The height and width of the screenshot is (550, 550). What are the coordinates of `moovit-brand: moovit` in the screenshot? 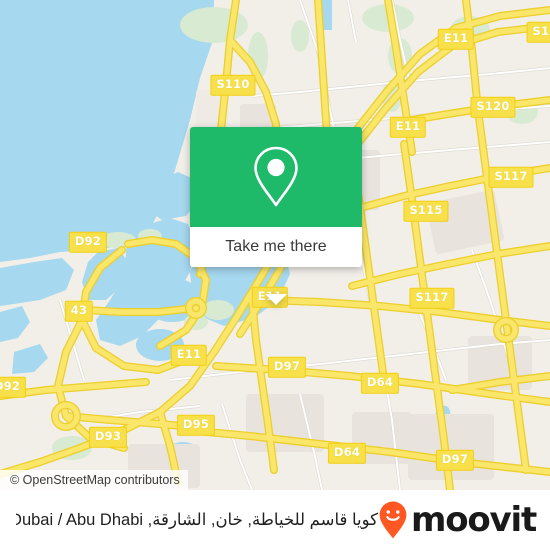 It's located at (457, 520).